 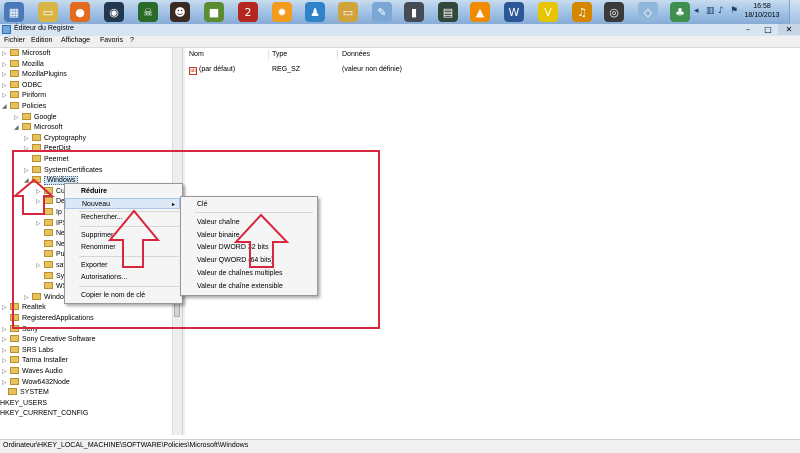 What do you see at coordinates (248, 222) in the screenshot?
I see `submenu-item-chaine: Valeur chaîne` at bounding box center [248, 222].